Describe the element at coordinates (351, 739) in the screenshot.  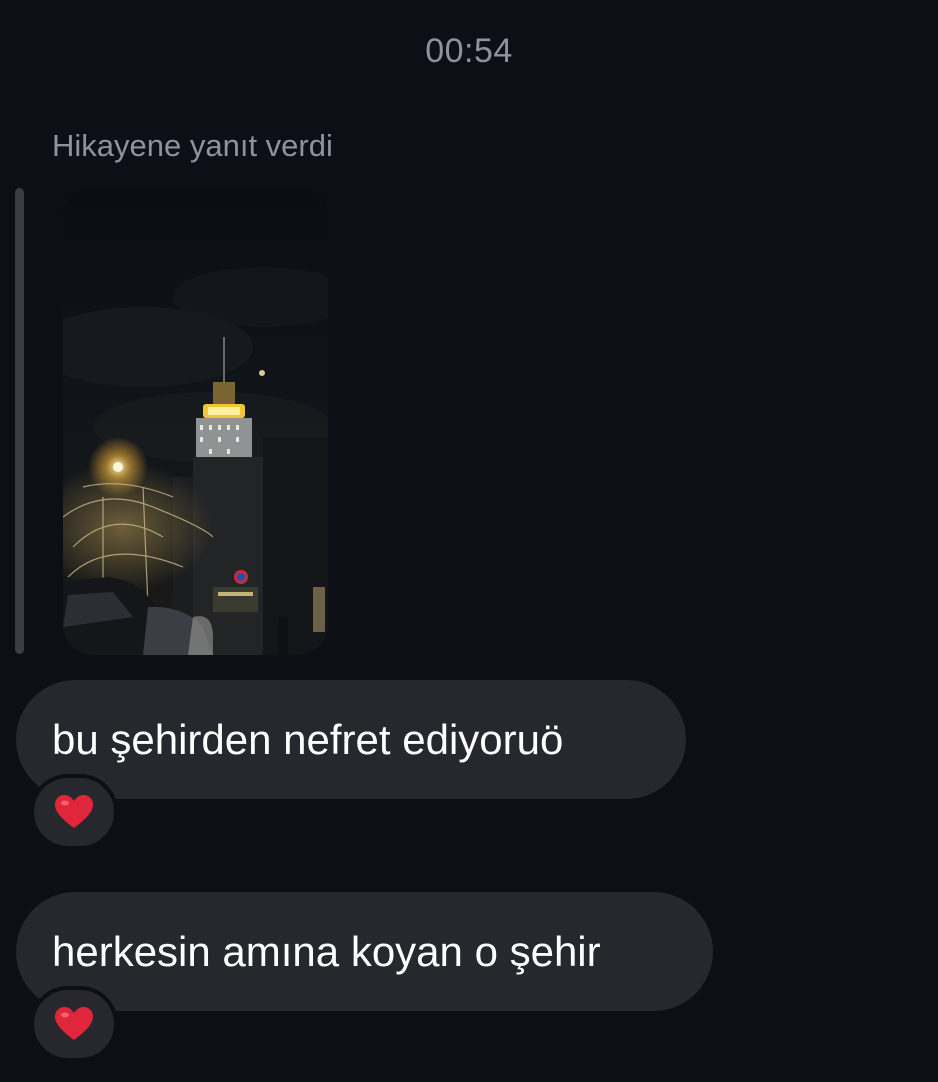
I see `message-bubble: bu şehirden nefret ediyoruö` at that location.